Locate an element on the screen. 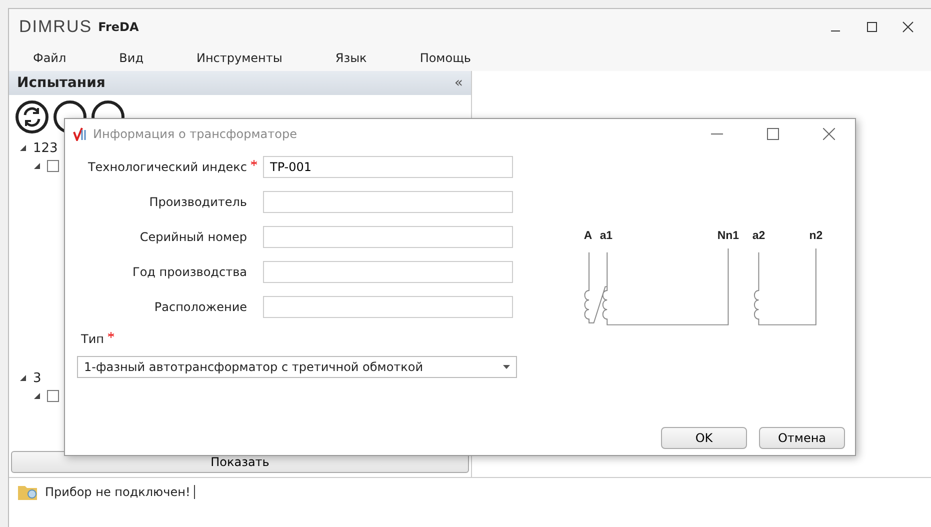 The image size is (931, 527). menu-item: Инструменты is located at coordinates (237, 58).